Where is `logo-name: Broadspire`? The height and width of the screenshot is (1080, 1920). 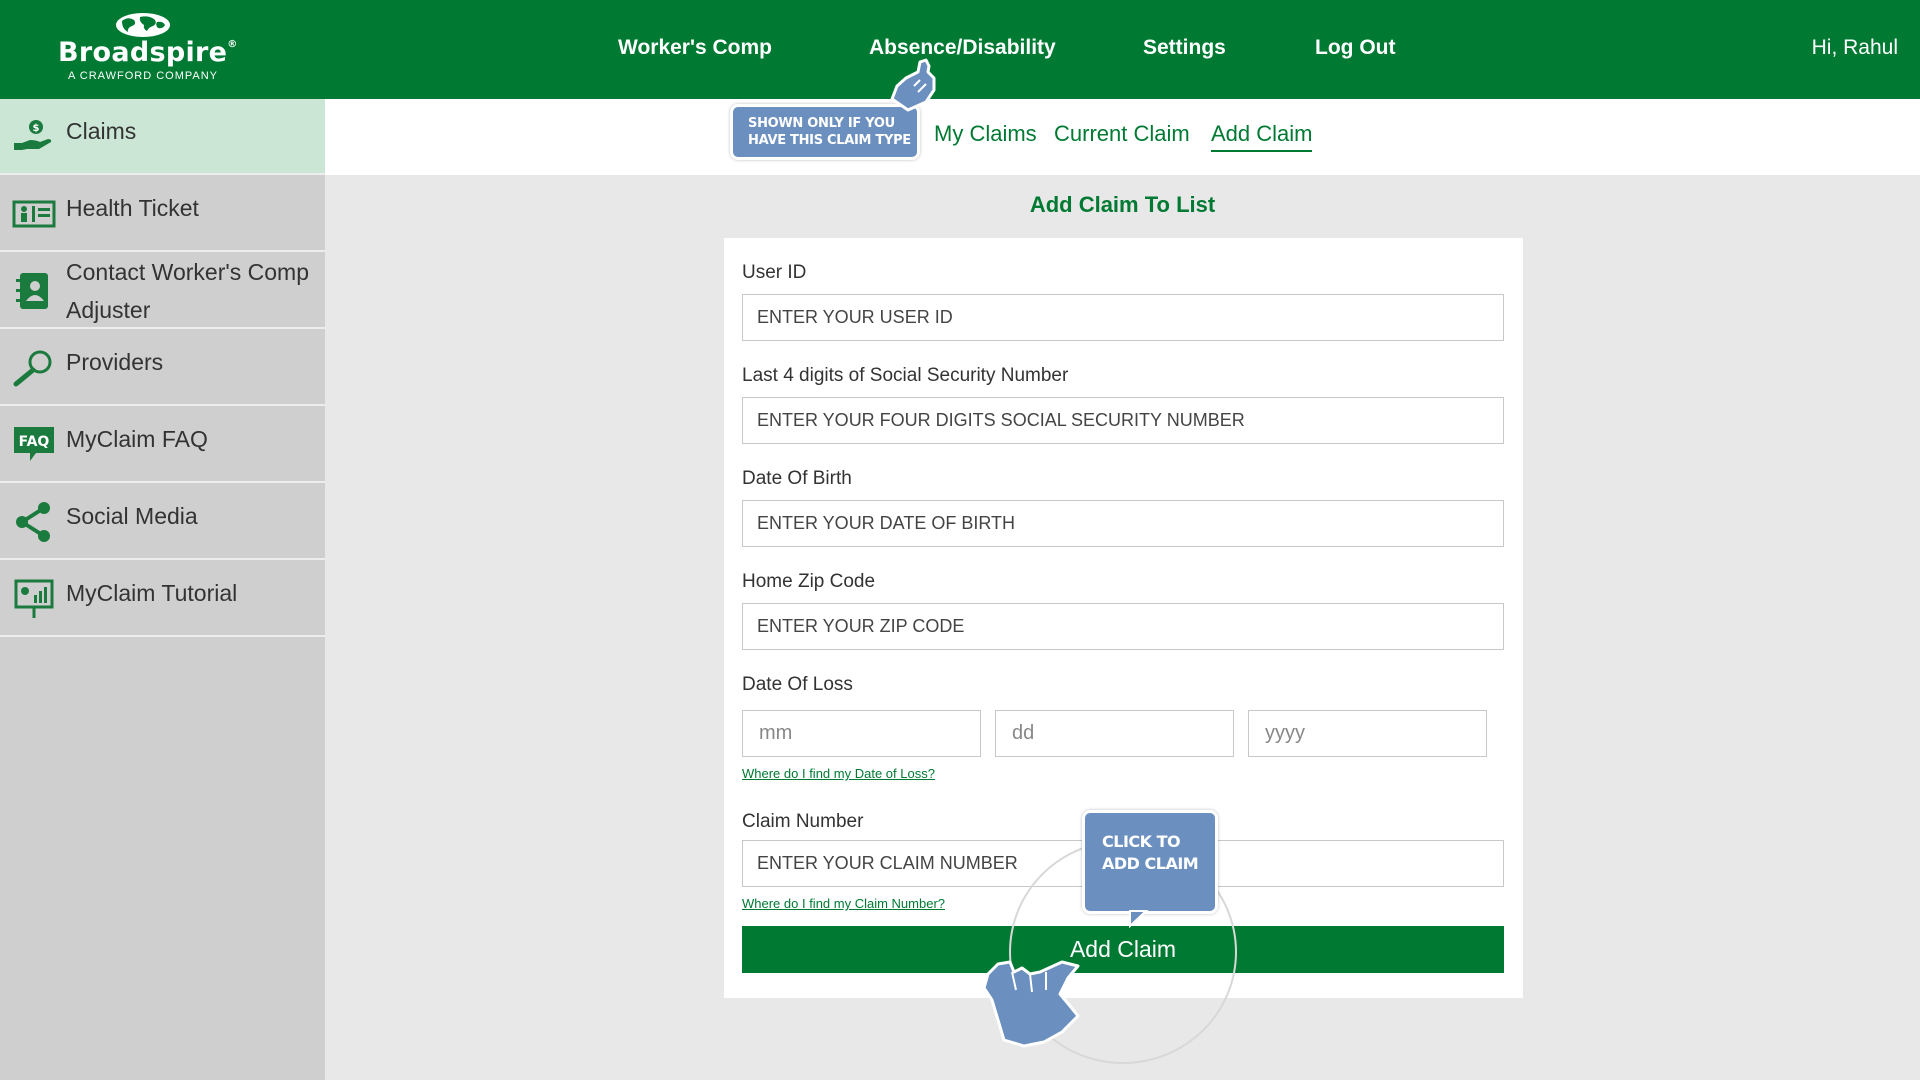
logo-name: Broadspire is located at coordinates (143, 52).